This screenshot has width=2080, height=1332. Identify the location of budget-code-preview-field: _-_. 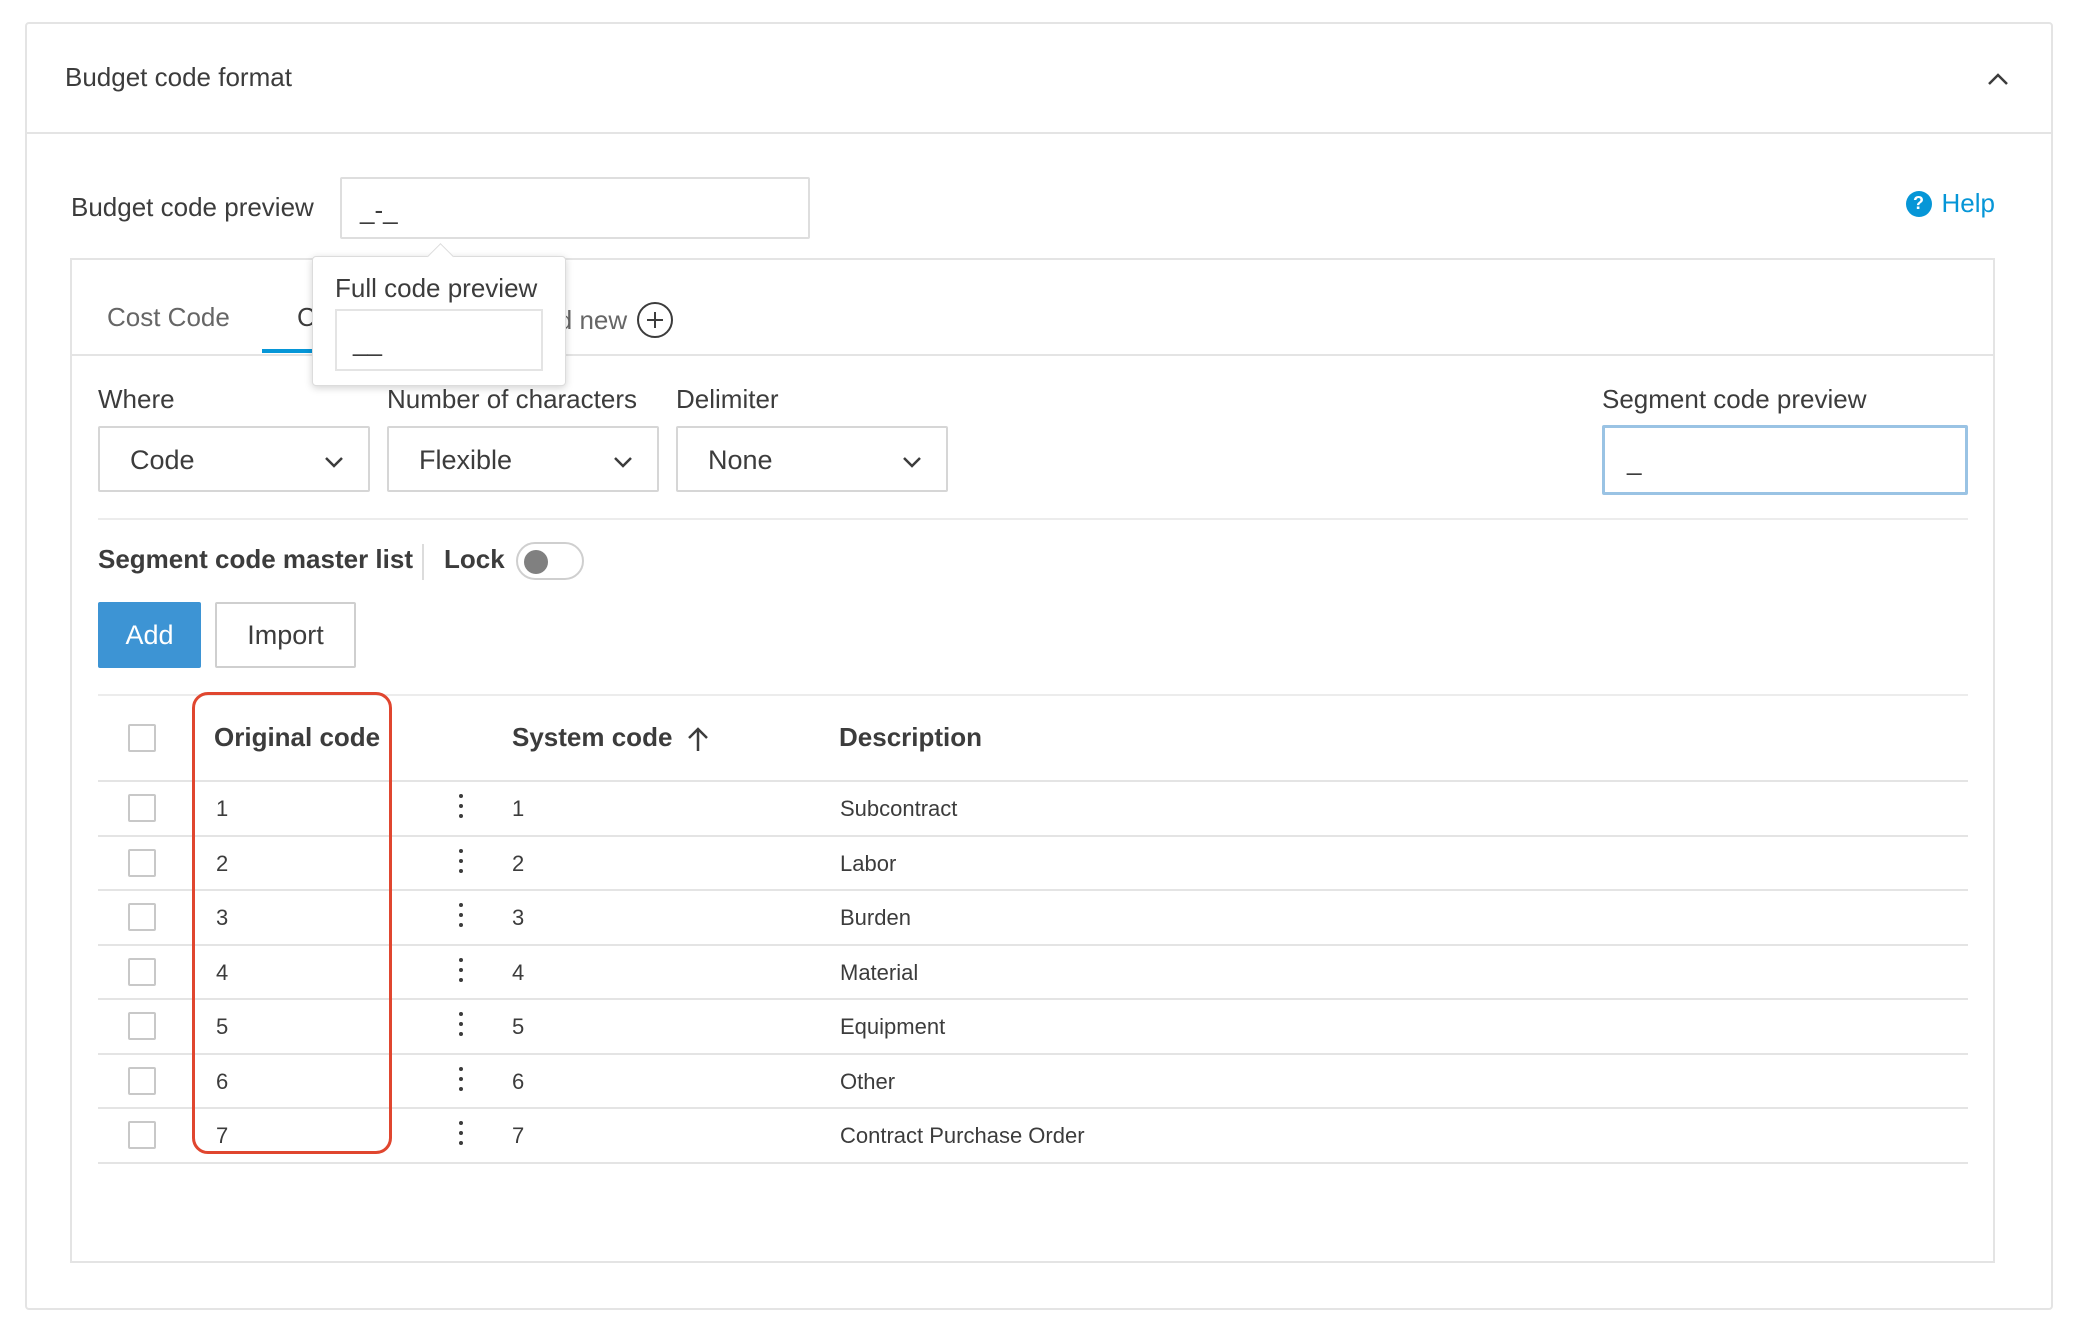
(575, 208).